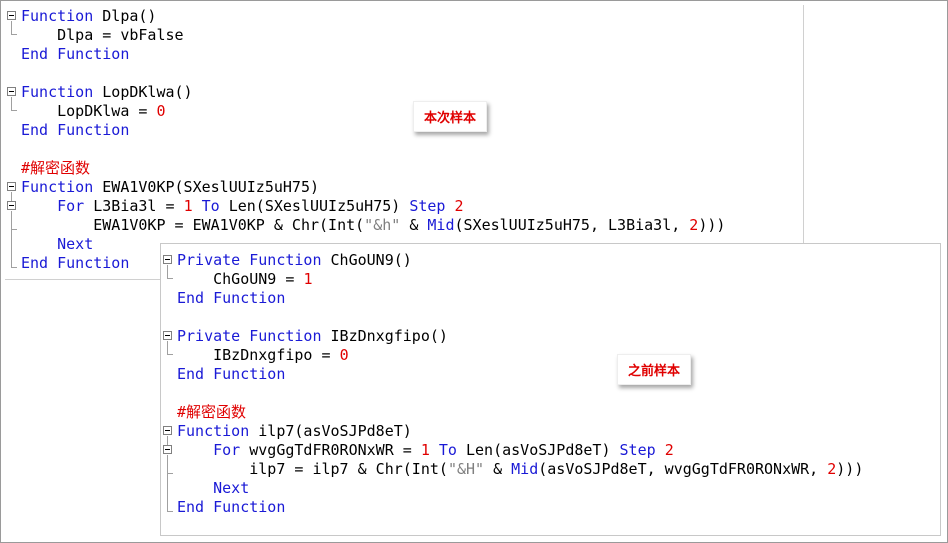 The width and height of the screenshot is (948, 543). I want to click on code-line: LopDKlwa = 0, so click(93, 111).